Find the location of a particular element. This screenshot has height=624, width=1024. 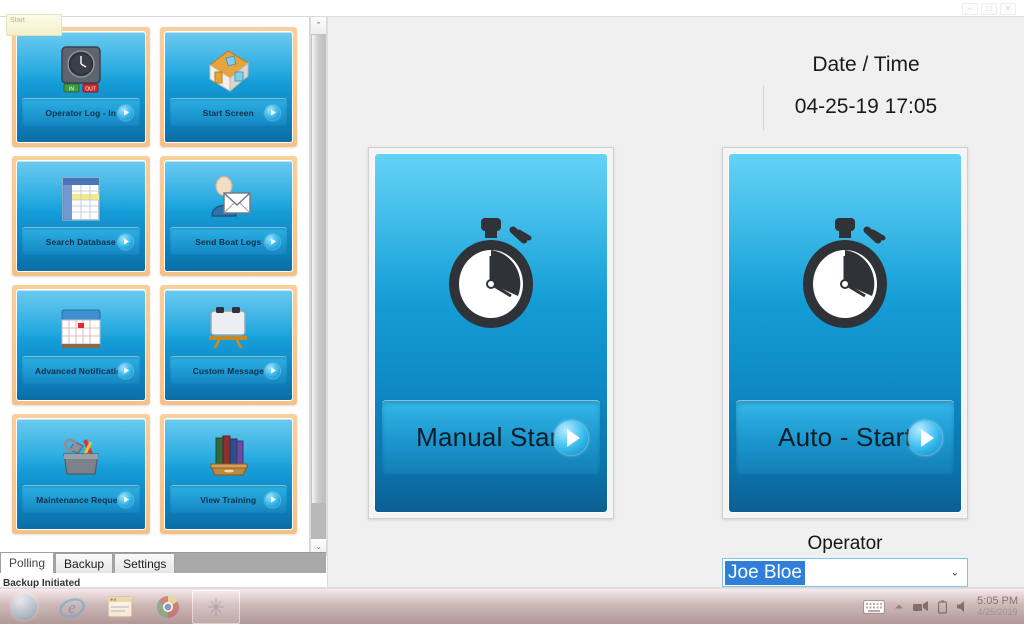

tile-operator-log-in: IN OUT Operator Log - In is located at coordinates (81, 87).